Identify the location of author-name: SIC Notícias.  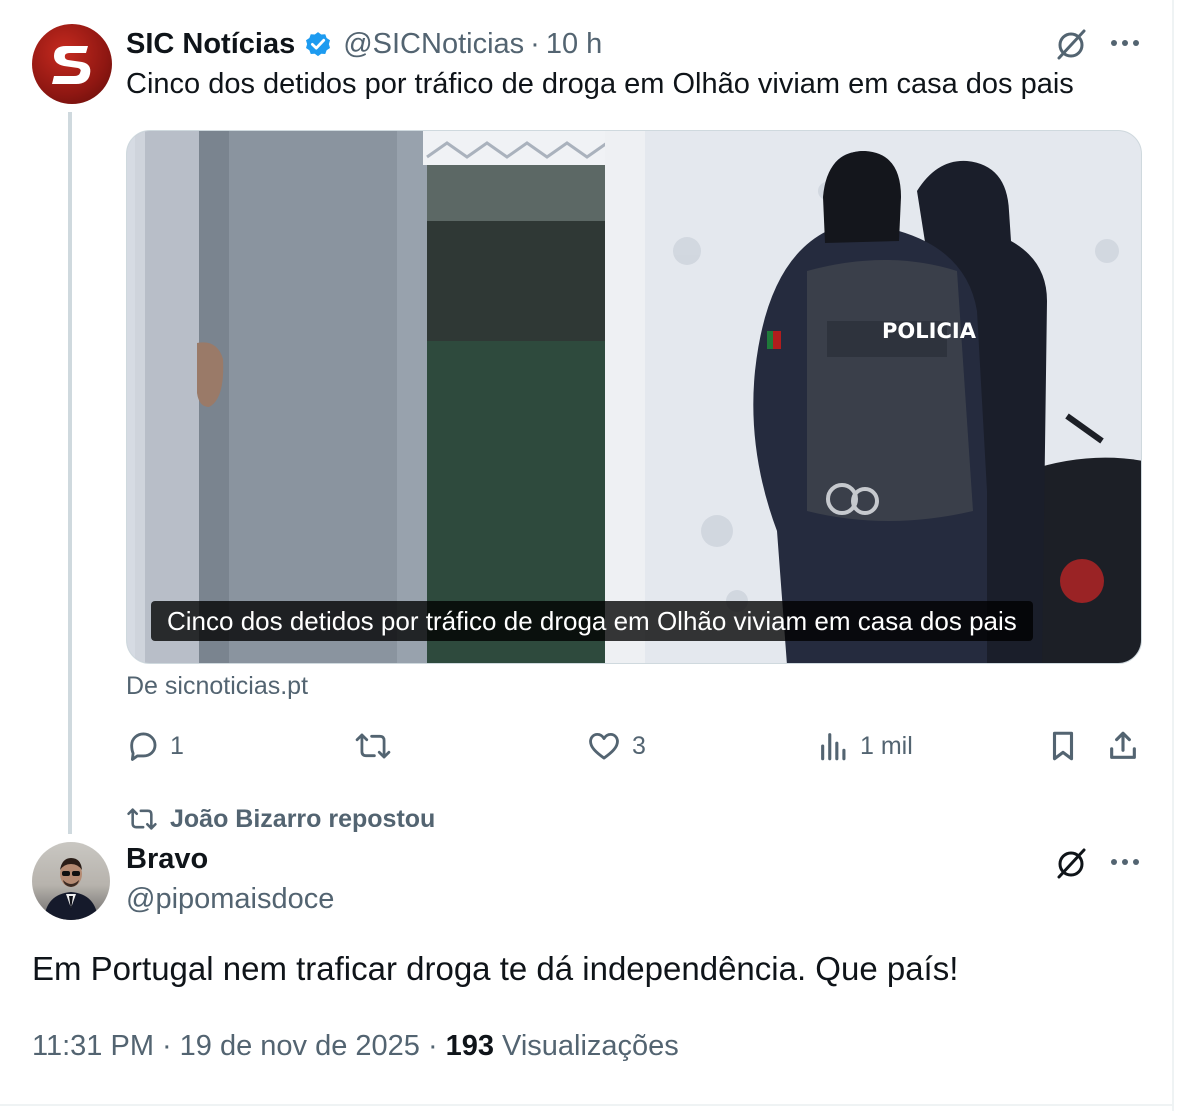
(210, 44).